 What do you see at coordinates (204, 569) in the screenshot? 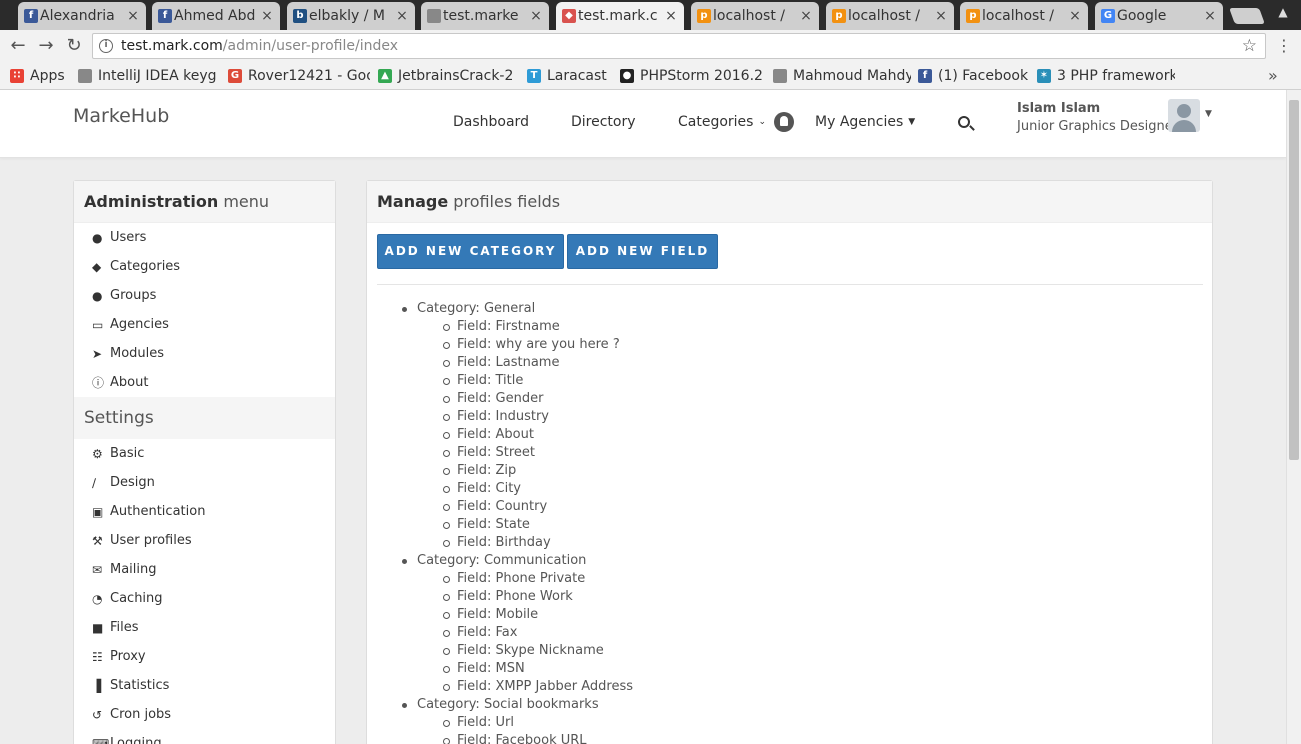
I see `sidebar-item-mailing: ✉ Mailing` at bounding box center [204, 569].